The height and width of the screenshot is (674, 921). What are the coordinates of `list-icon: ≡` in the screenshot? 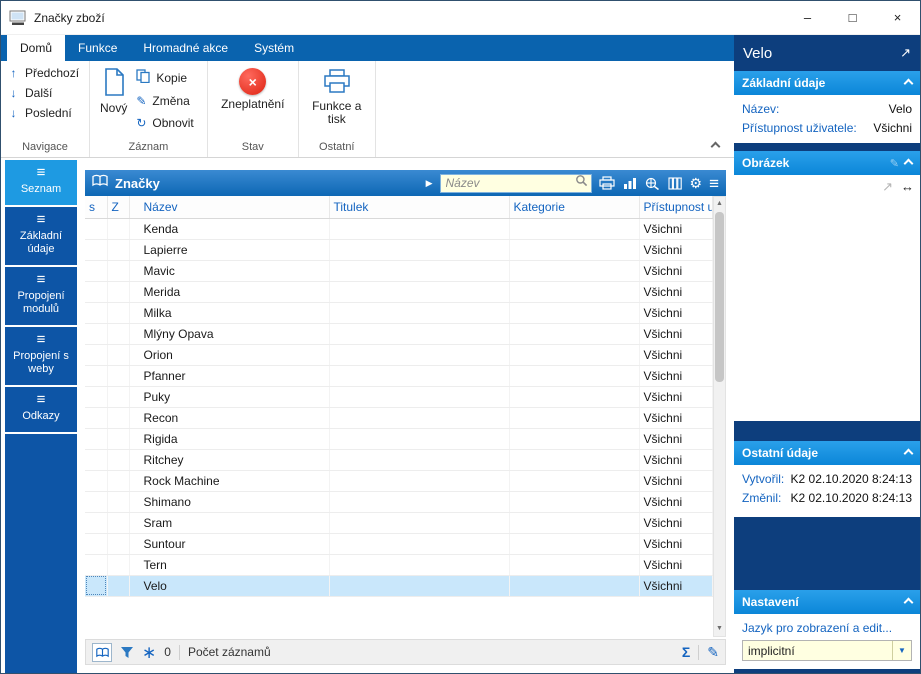 It's located at (41, 339).